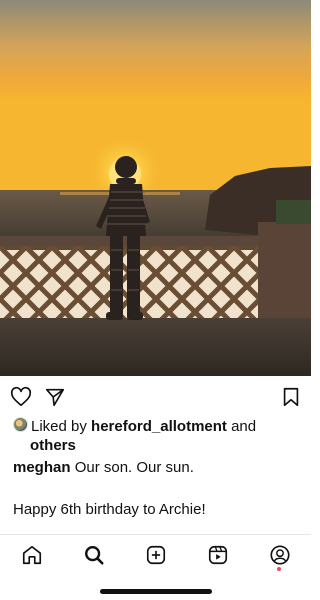 This screenshot has height=600, width=320. What do you see at coordinates (20, 424) in the screenshot?
I see `liker-avatar` at bounding box center [20, 424].